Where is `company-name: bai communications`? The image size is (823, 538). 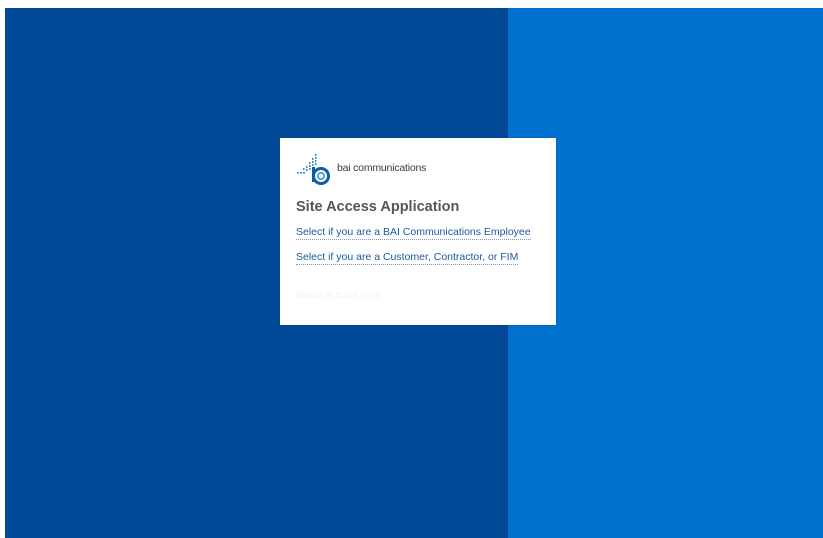
company-name: bai communications is located at coordinates (382, 168).